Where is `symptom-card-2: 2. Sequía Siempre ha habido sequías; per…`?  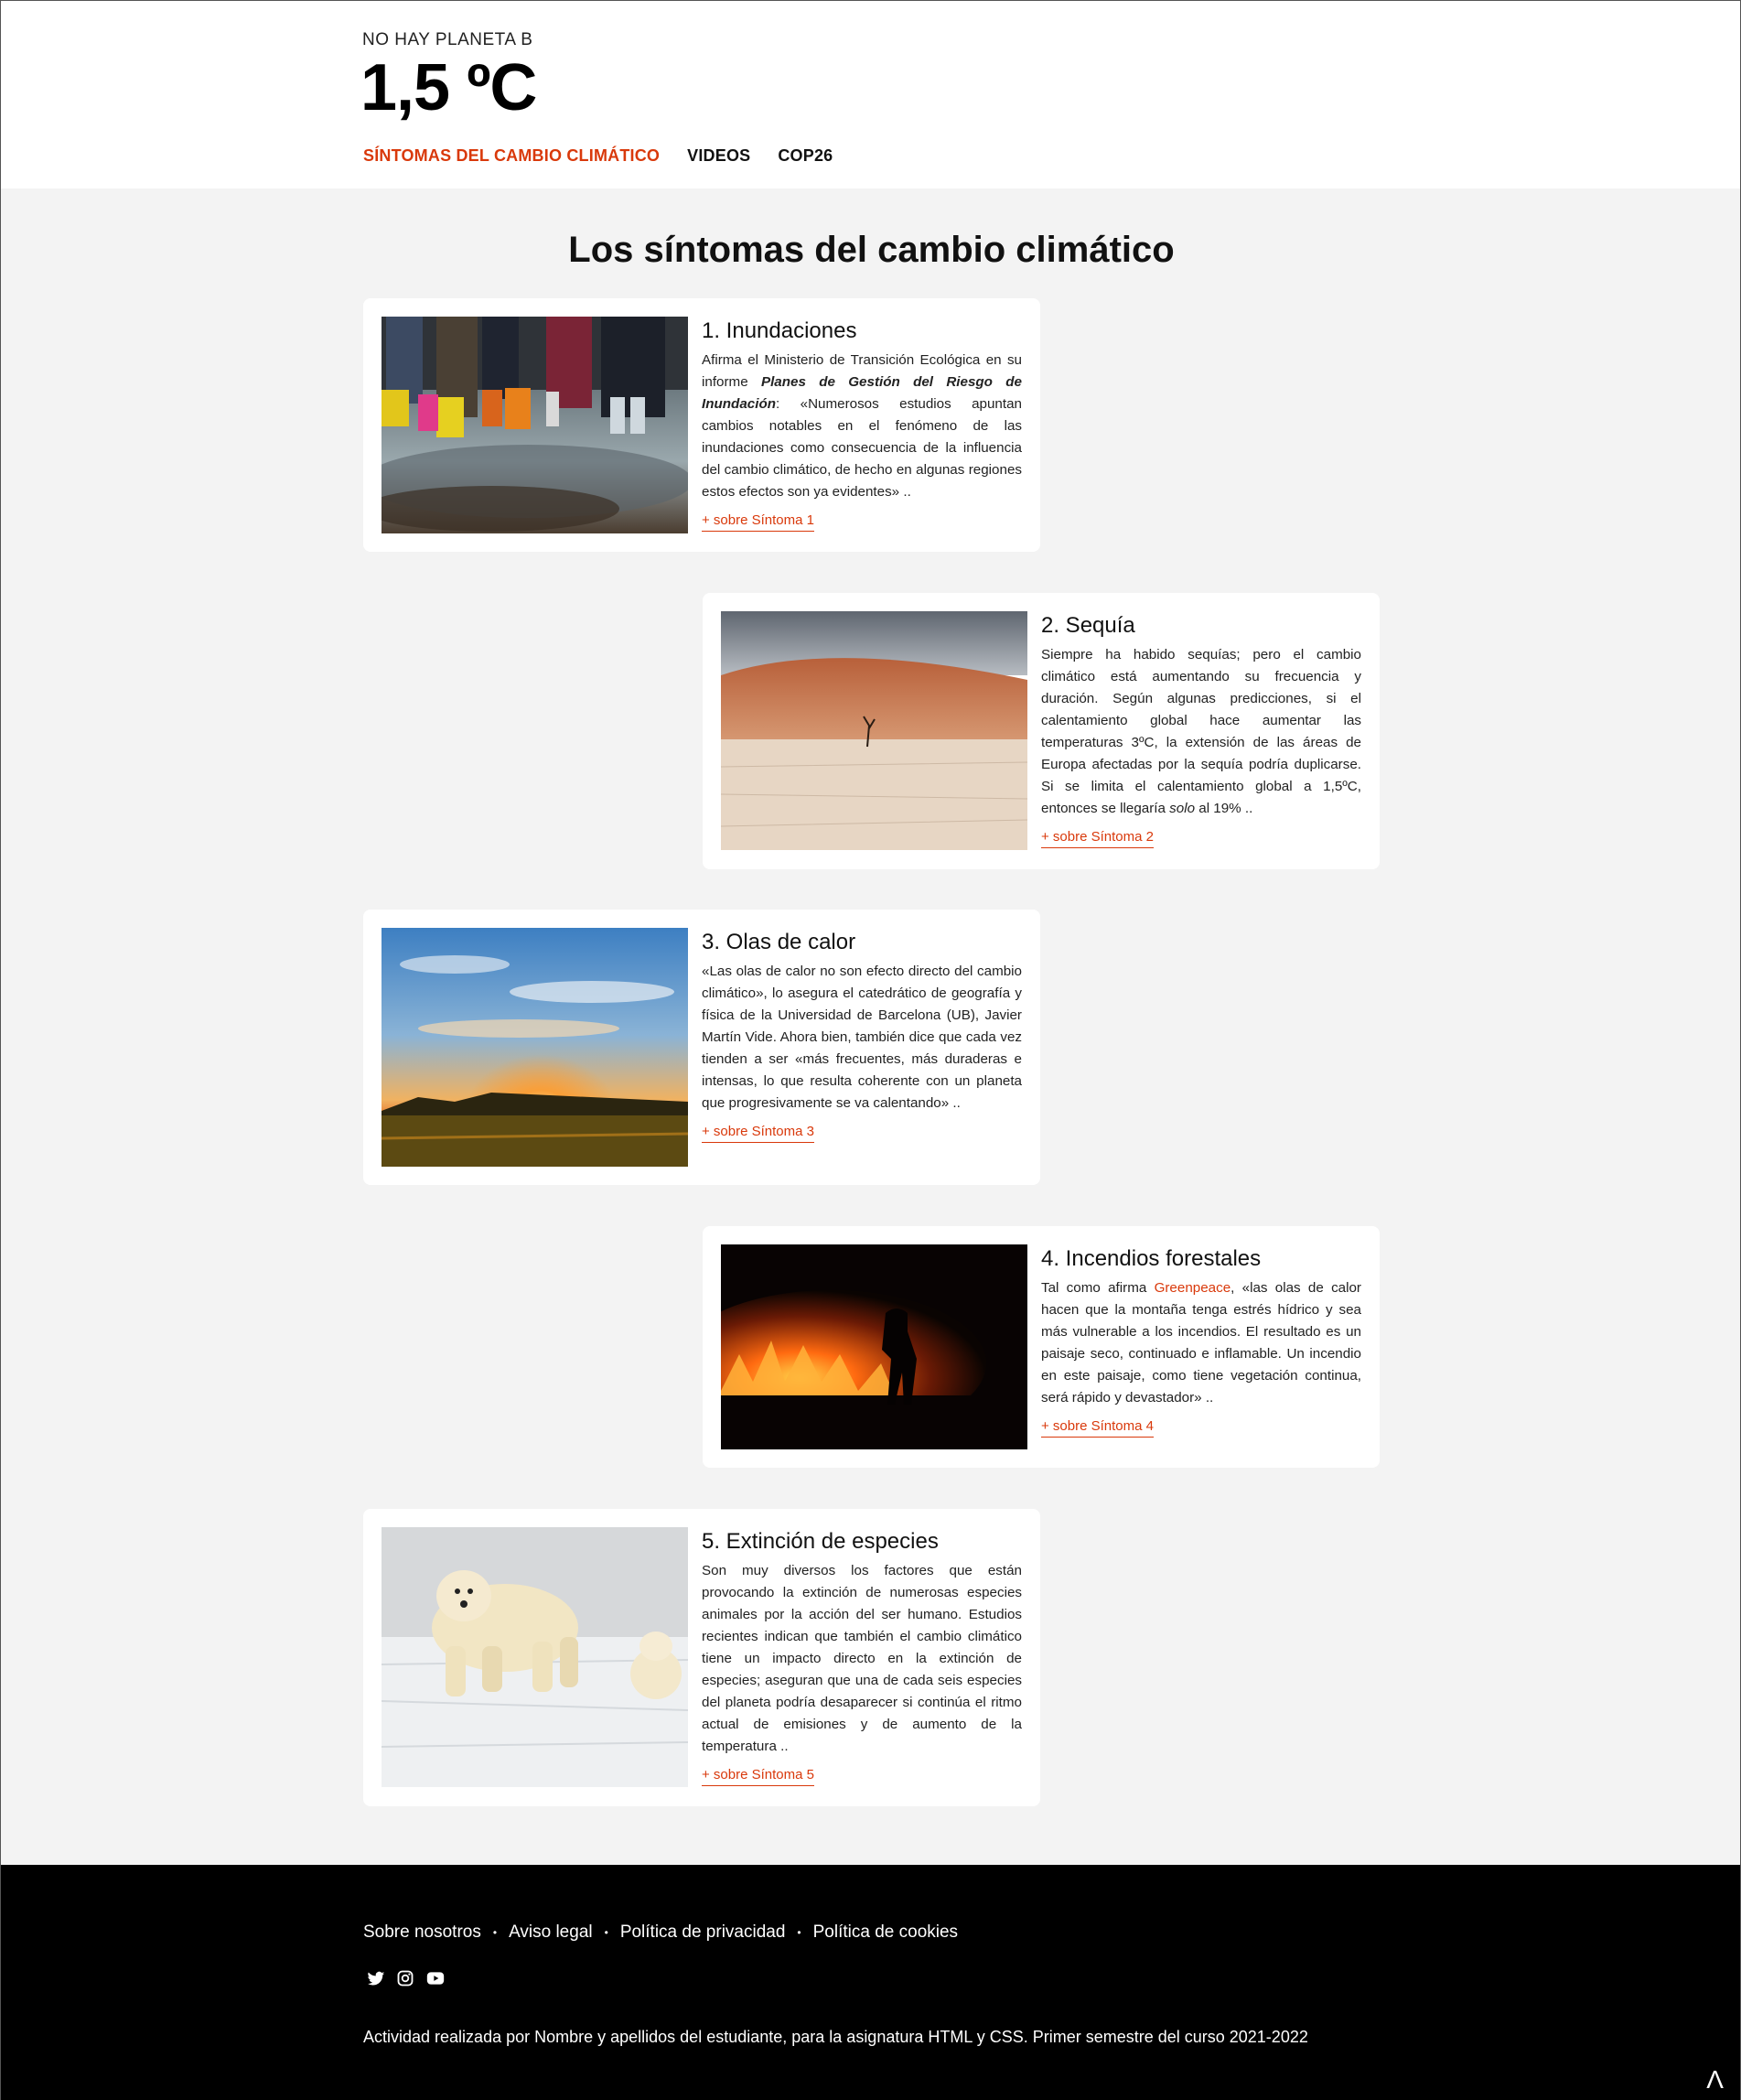
symptom-card-2: 2. Sequía Siempre ha habido sequías; per… is located at coordinates (1041, 731).